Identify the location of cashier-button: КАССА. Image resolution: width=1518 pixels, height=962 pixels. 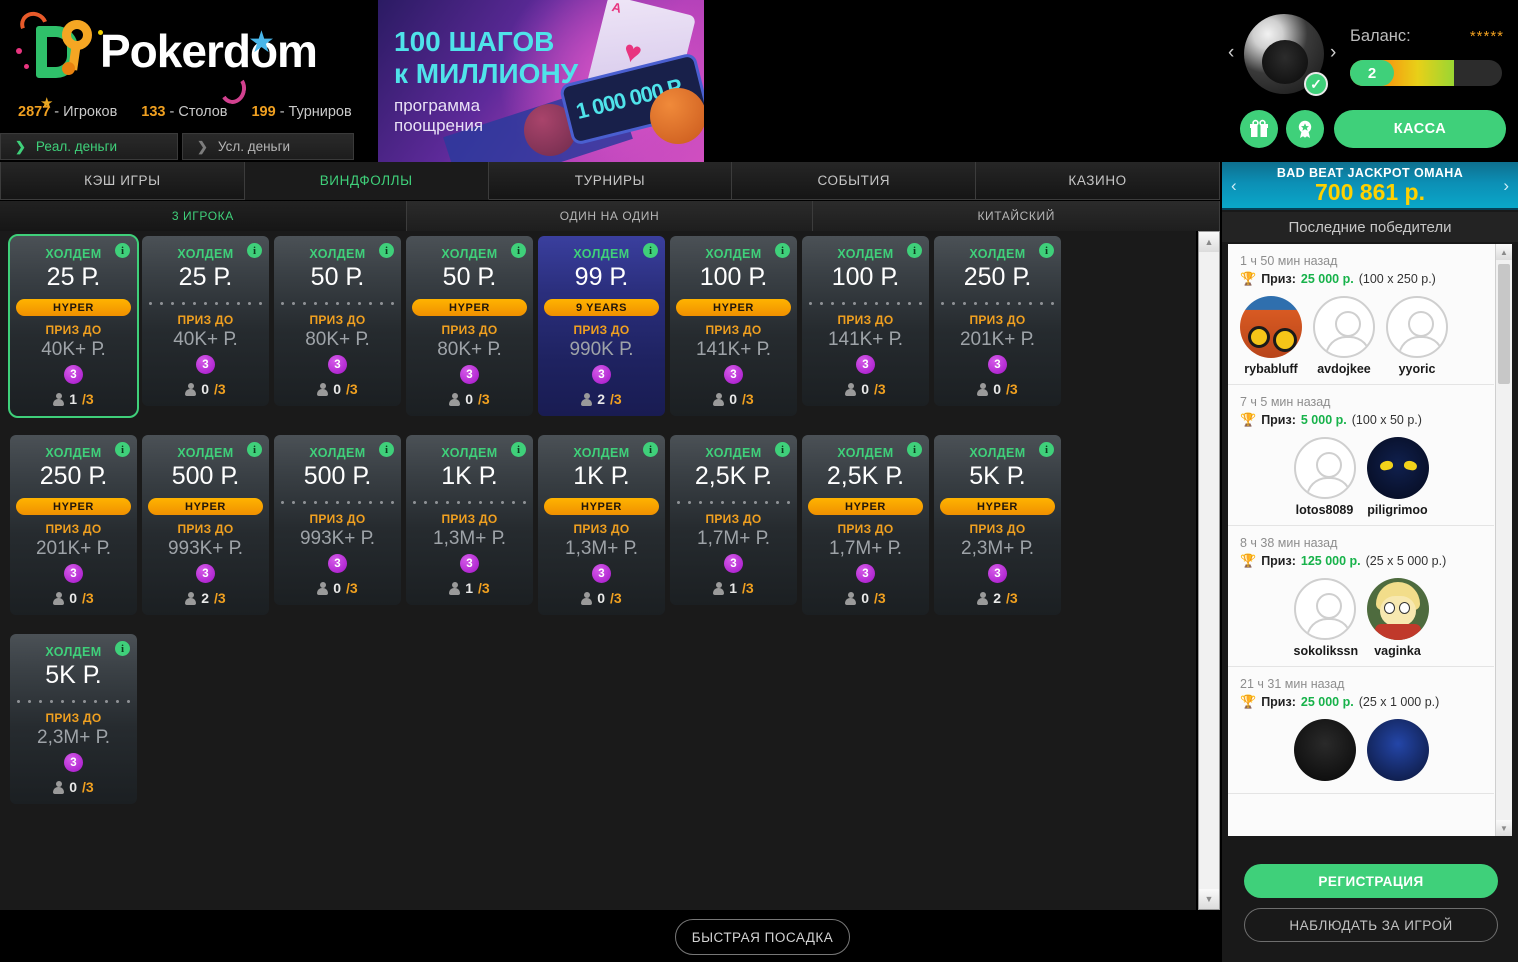
(1420, 129).